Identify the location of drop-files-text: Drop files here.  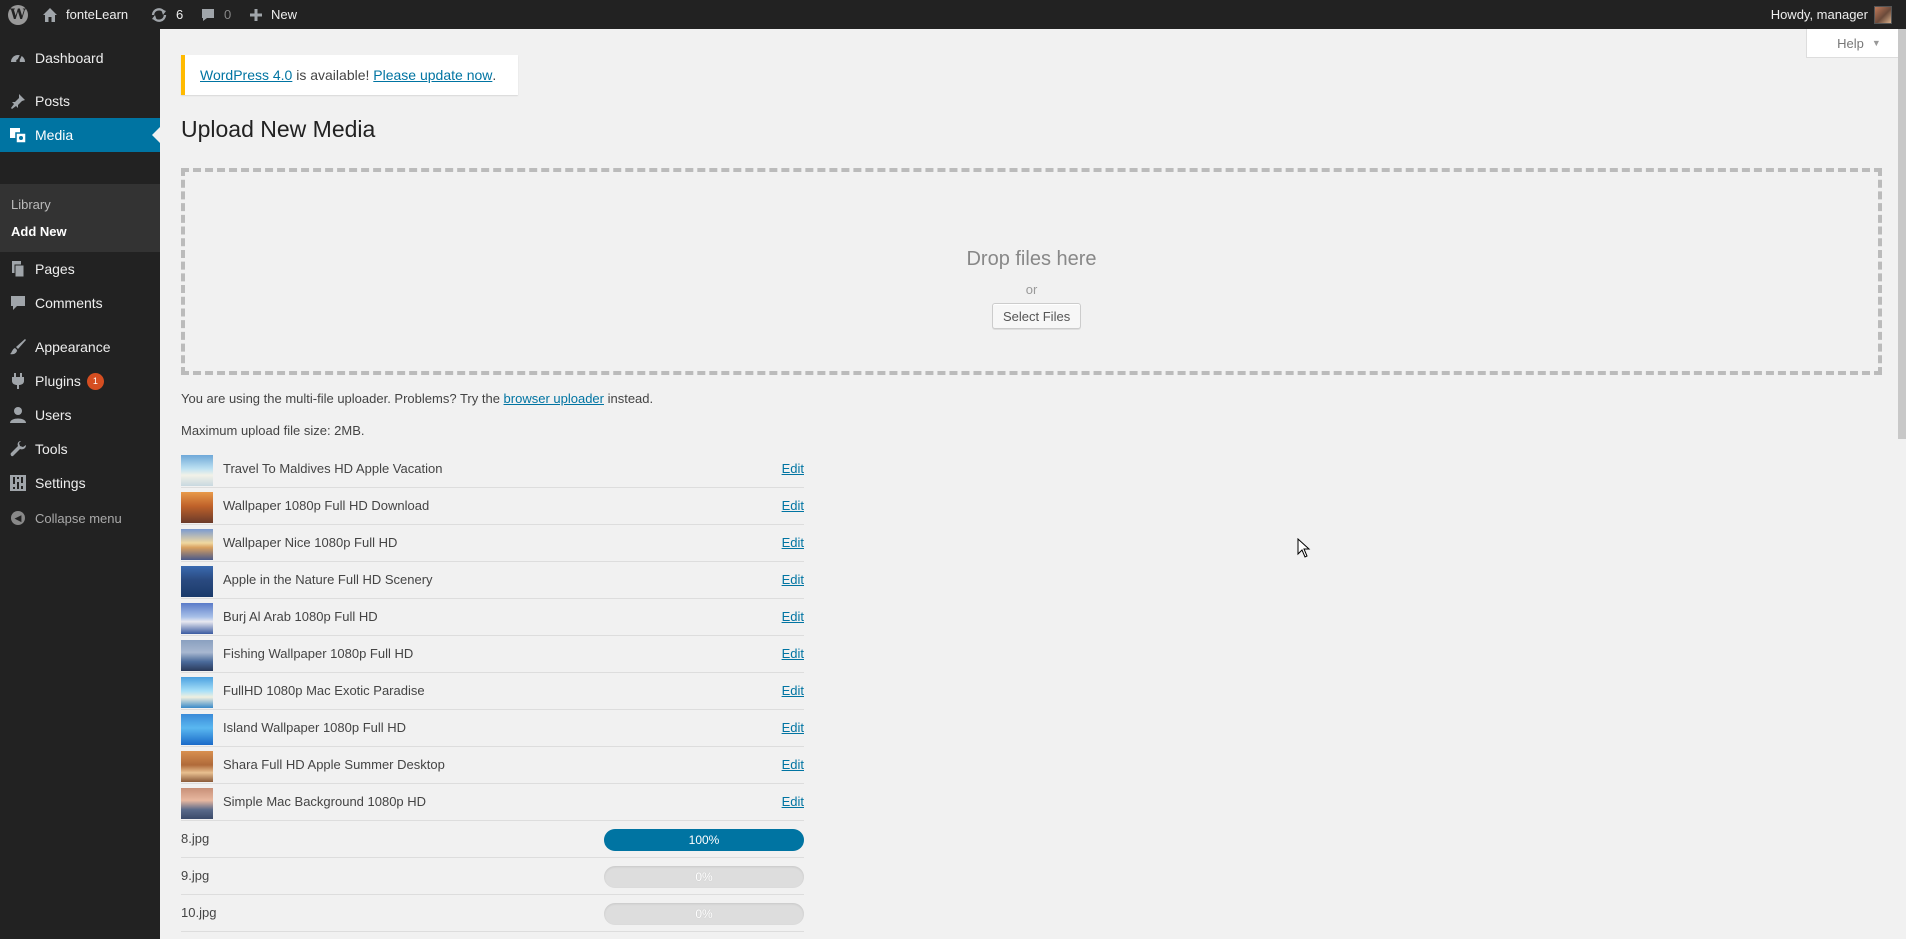
(1031, 259).